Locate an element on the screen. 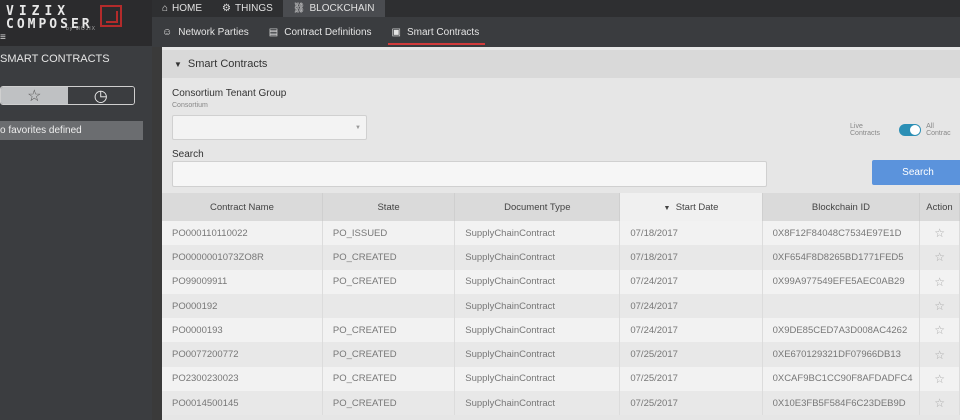 Image resolution: width=960 pixels, height=420 pixels. consortium-sublabel: Consortium is located at coordinates (190, 105).